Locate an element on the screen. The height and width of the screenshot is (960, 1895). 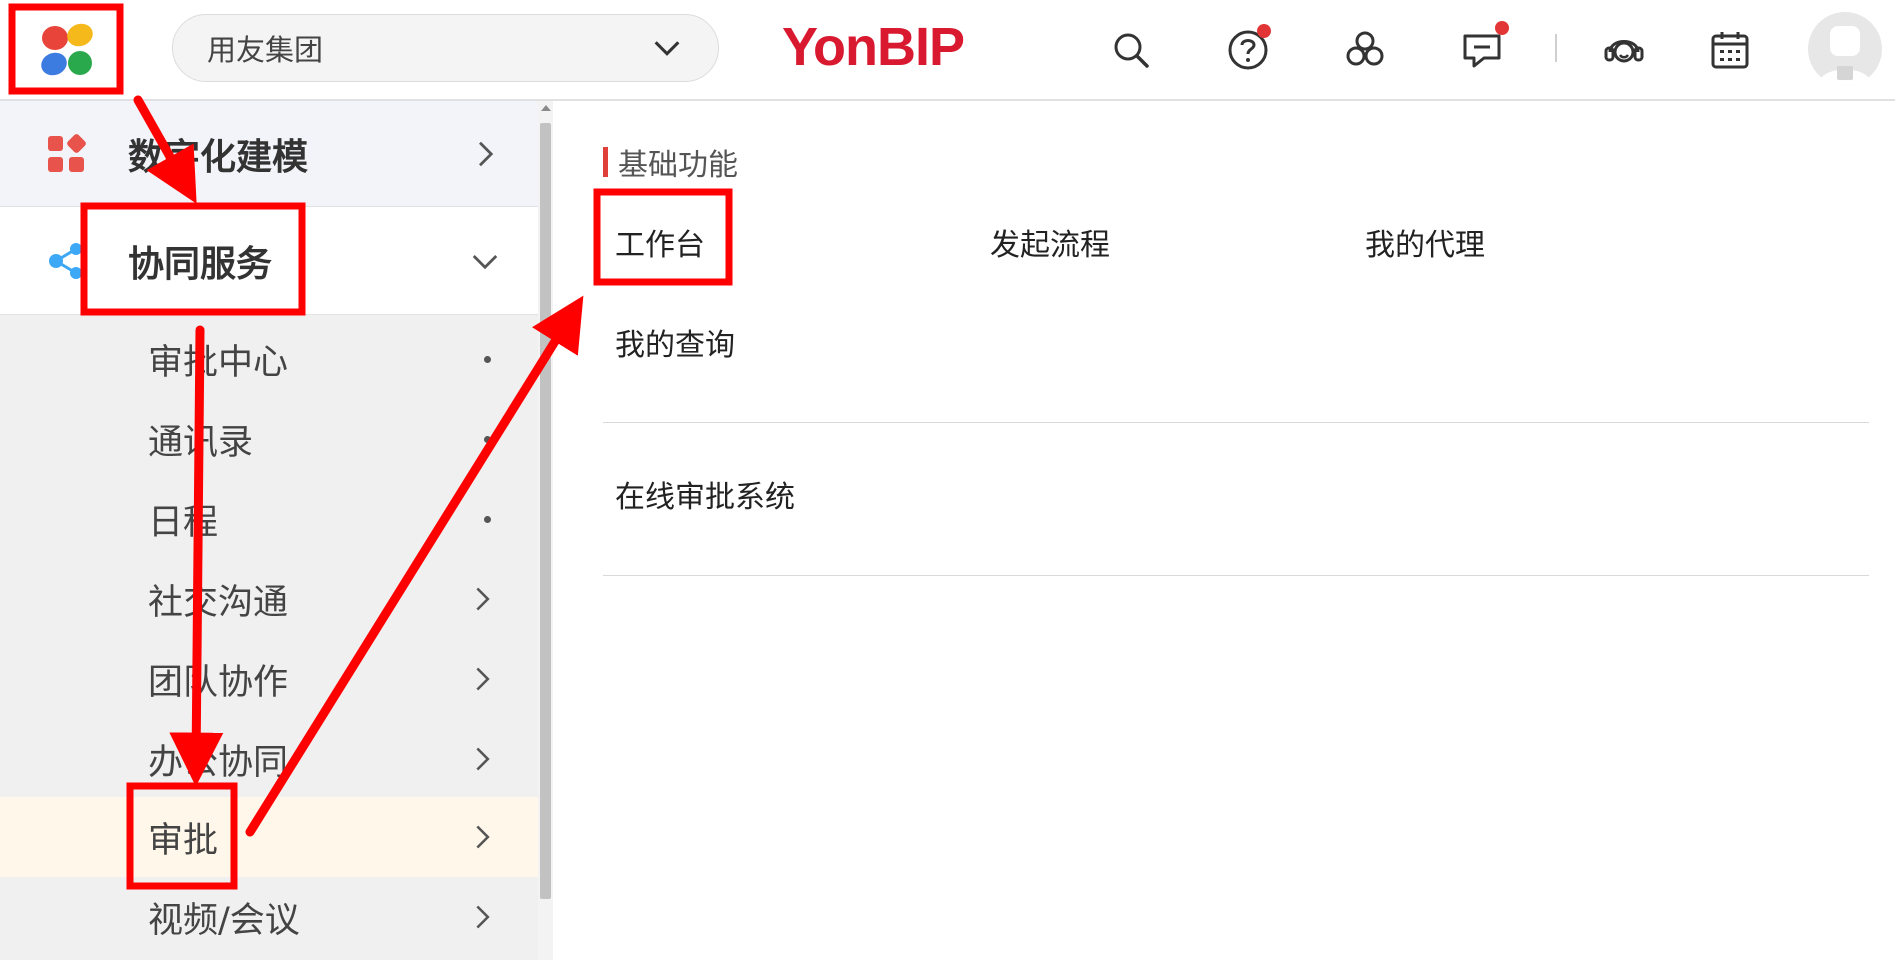
section-title-text: 基础功能 is located at coordinates (678, 165).